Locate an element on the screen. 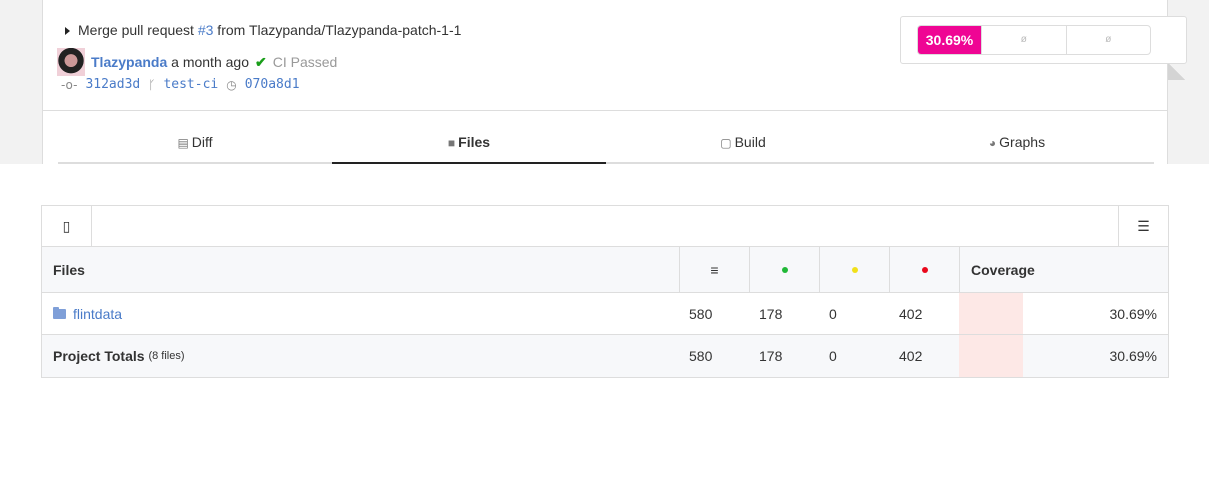 The width and height of the screenshot is (1209, 488). pr-link: #3 is located at coordinates (206, 30).